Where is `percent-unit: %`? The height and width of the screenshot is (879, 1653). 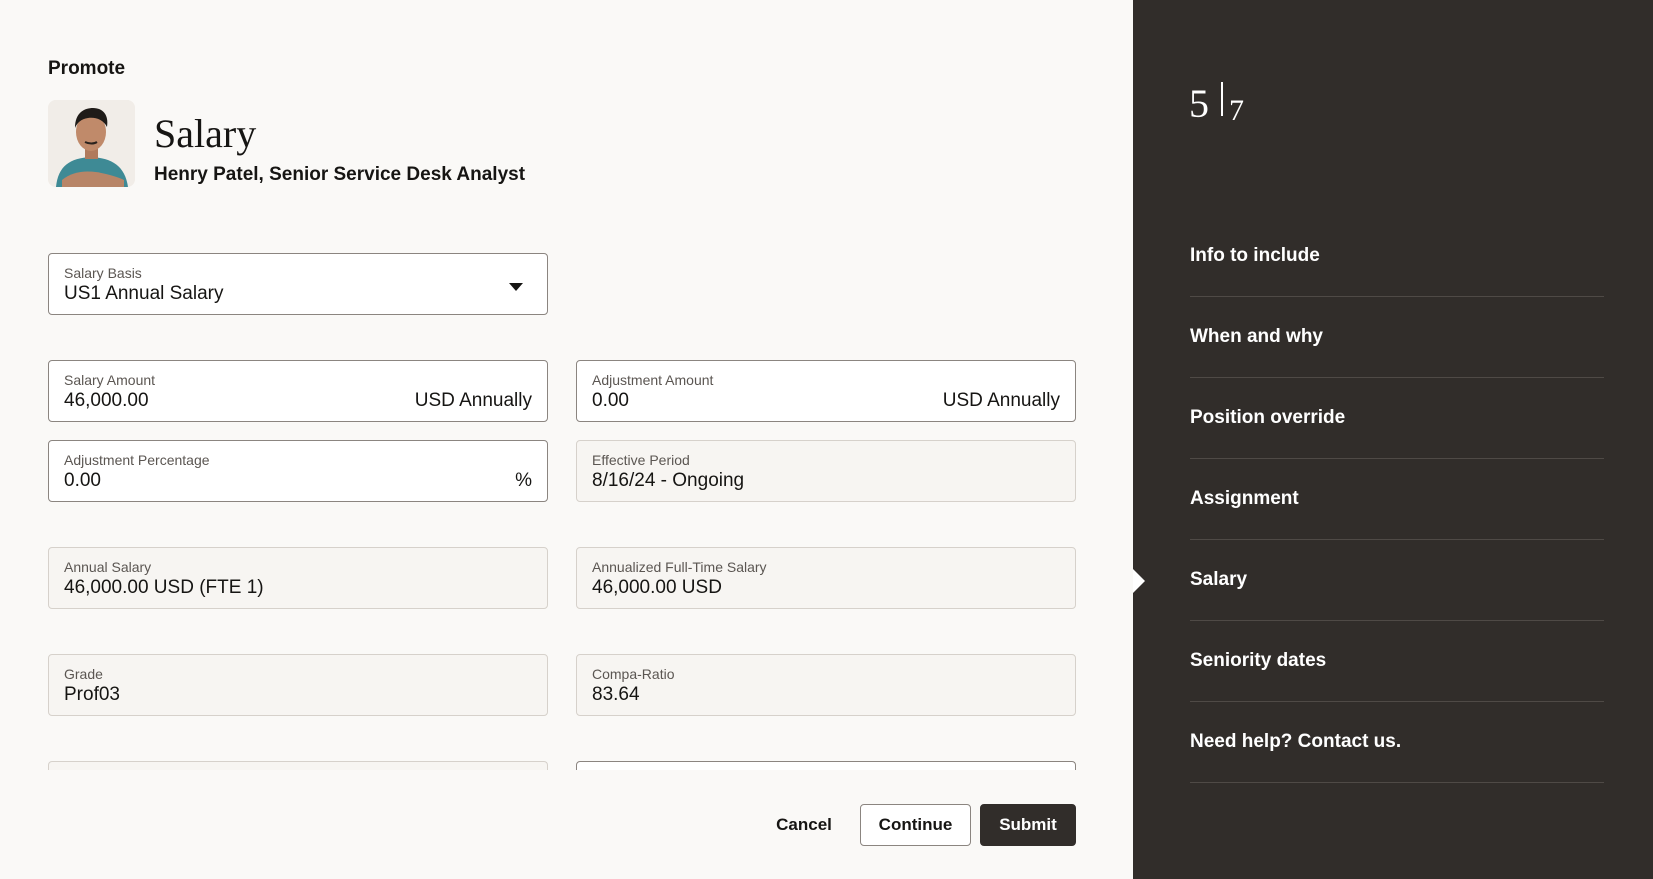
percent-unit: % is located at coordinates (523, 480).